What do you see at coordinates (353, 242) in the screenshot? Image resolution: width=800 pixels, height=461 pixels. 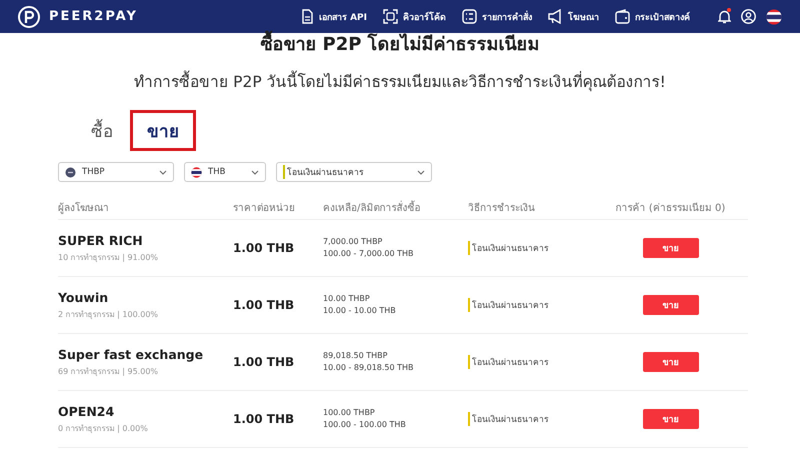 I see `available-amount: 7,000.00 THBP` at bounding box center [353, 242].